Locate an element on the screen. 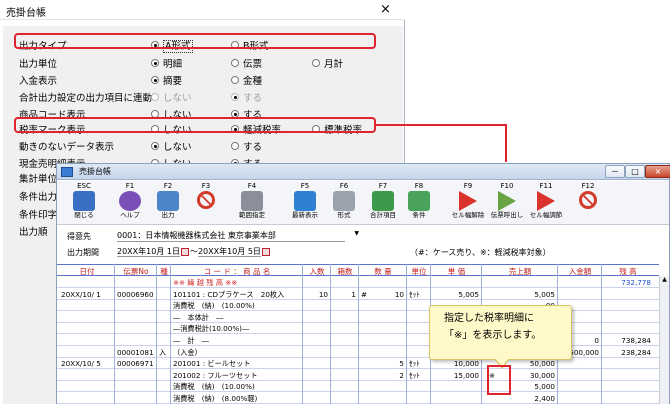  option-row: 動きのないデータ表示 しない する is located at coordinates (203, 145).